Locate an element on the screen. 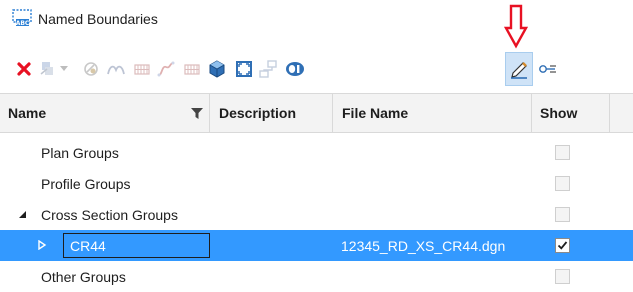  profile-shape-icon is located at coordinates (116, 70).